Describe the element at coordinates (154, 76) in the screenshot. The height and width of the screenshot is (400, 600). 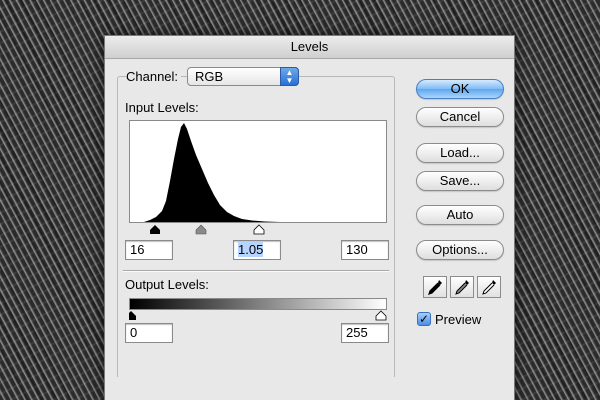
I see `channel-label: Channel:` at that location.